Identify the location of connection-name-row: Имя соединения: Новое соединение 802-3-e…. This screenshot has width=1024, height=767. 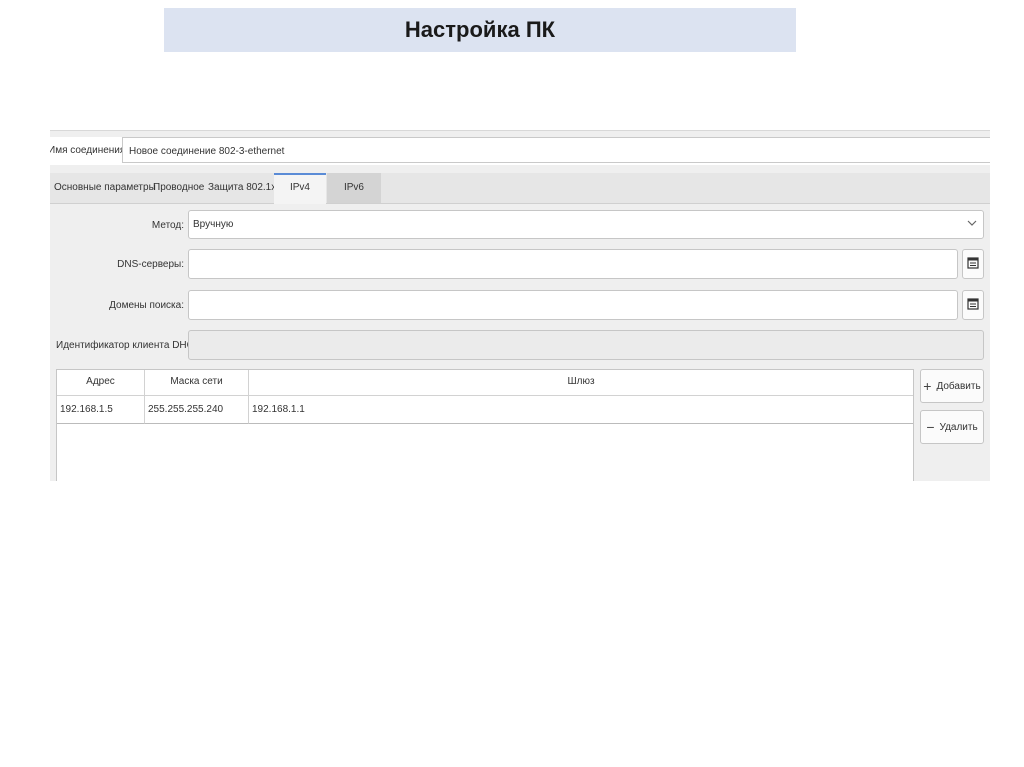
(520, 151).